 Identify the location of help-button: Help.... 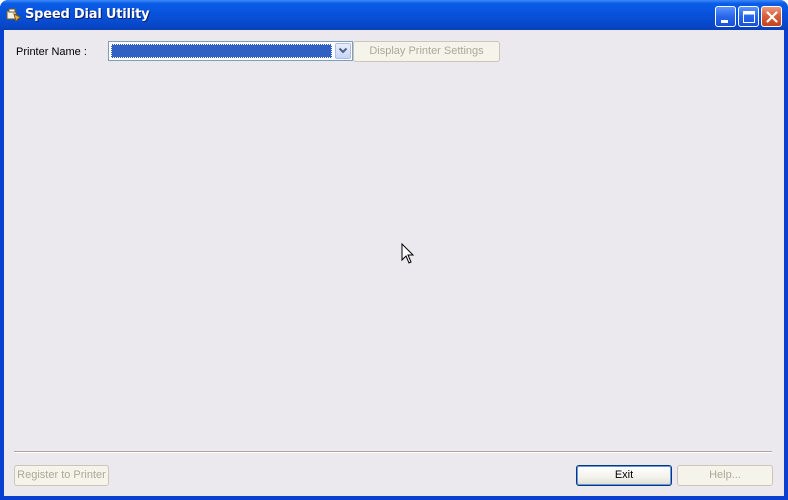
(725, 475).